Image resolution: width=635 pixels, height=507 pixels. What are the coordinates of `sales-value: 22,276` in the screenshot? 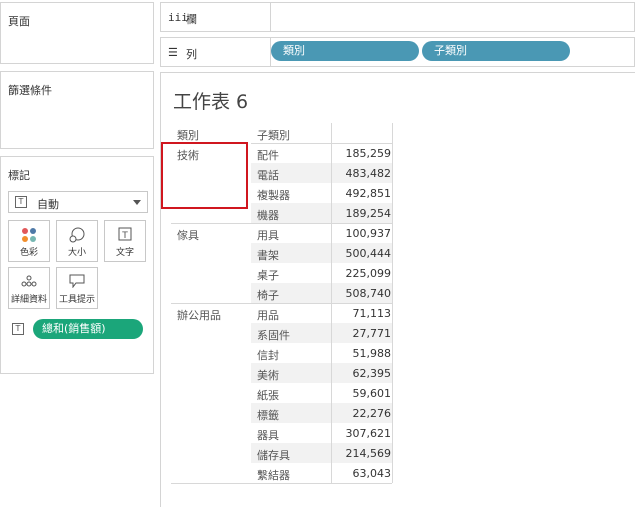 It's located at (364, 413).